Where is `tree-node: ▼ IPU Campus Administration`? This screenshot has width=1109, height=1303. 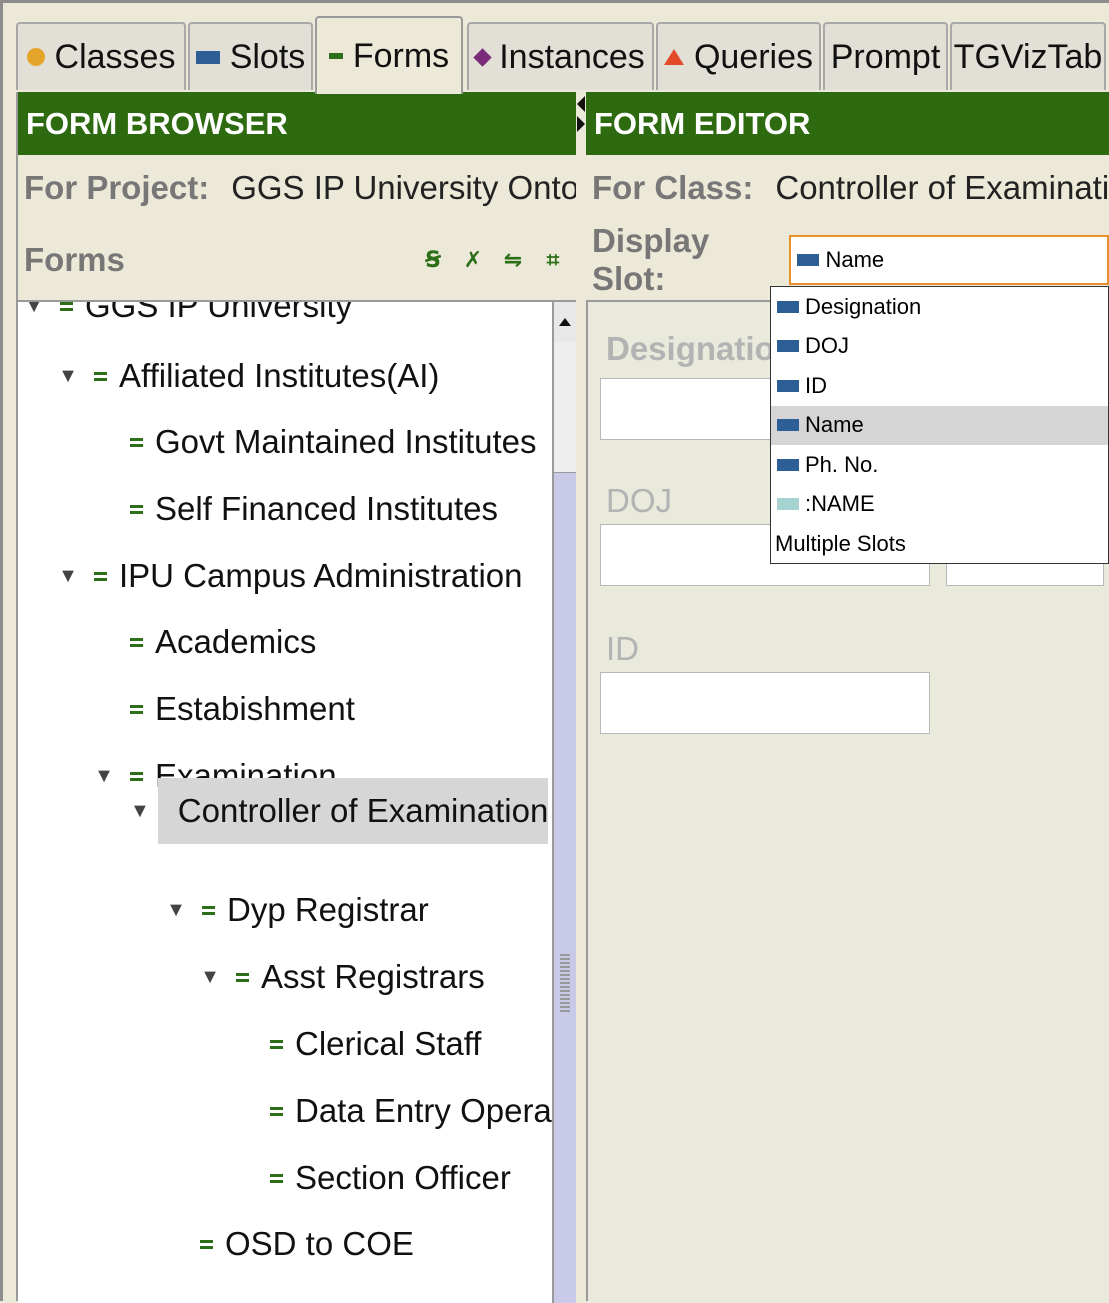 tree-node: ▼ IPU Campus Administration is located at coordinates (290, 576).